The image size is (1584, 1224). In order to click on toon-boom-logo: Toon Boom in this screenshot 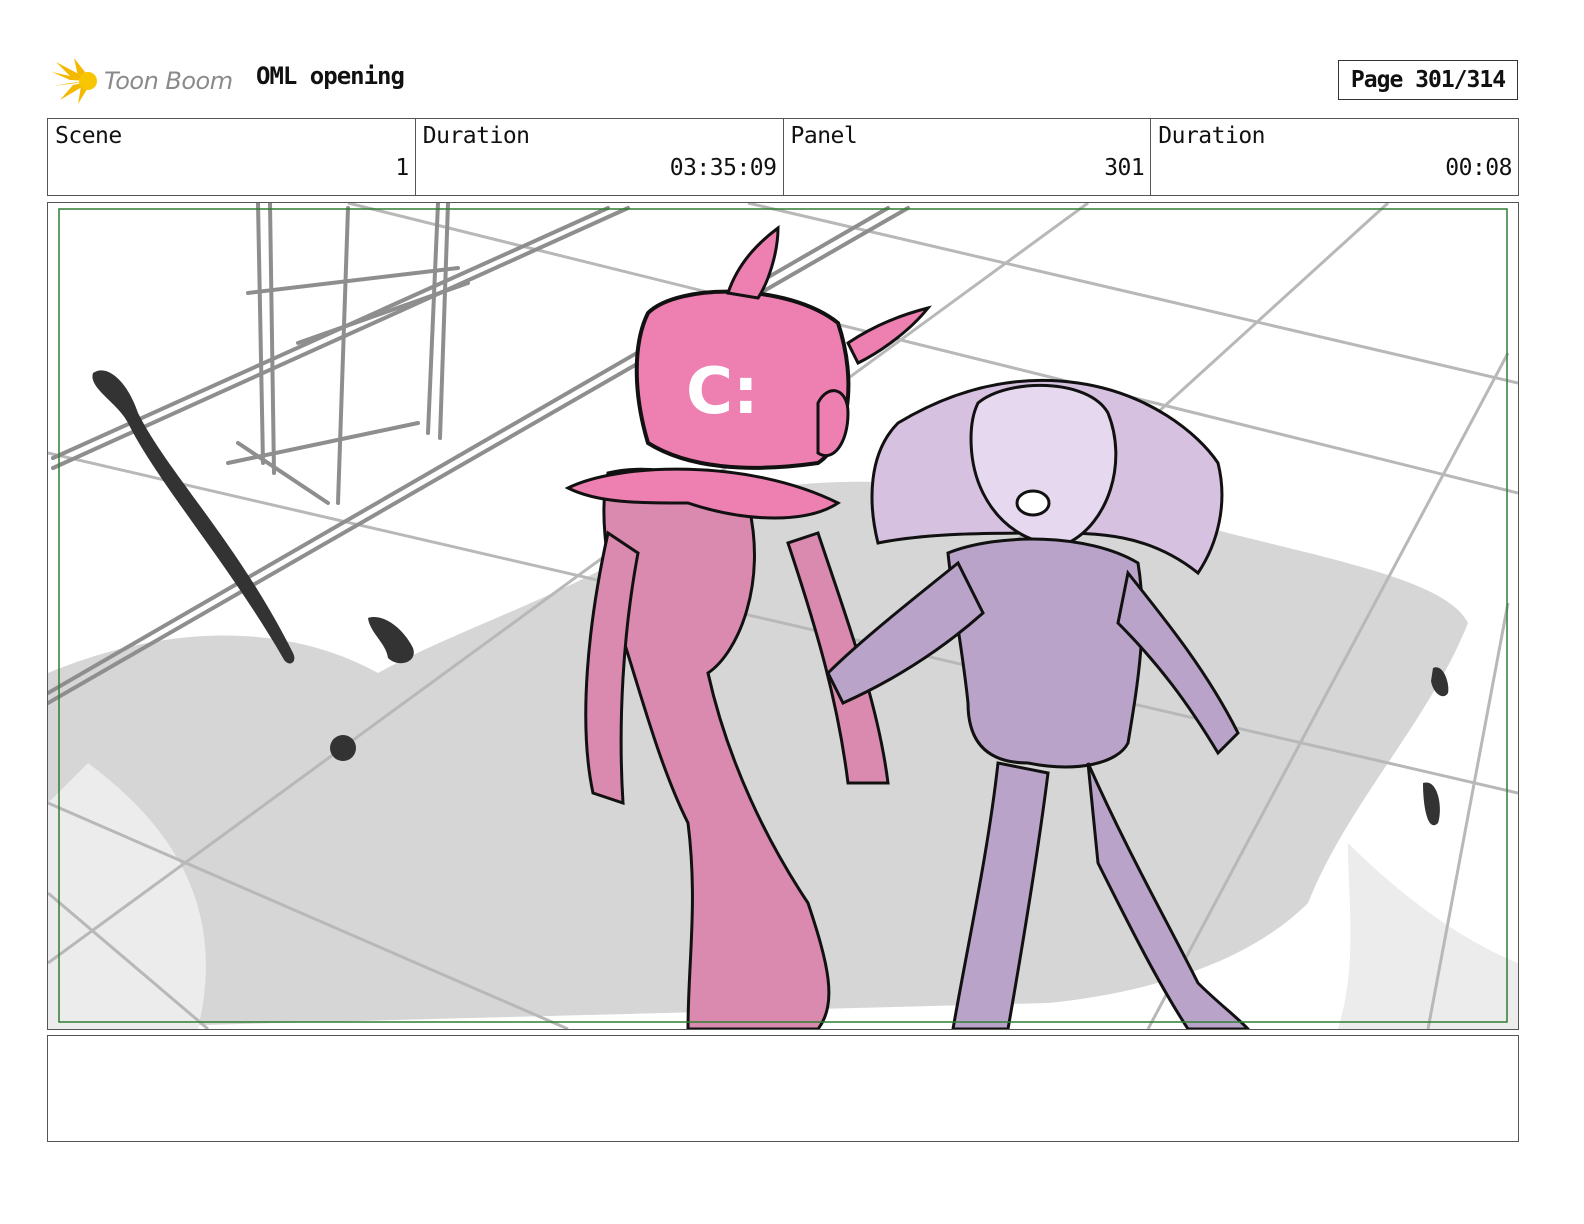, I will do `click(142, 81)`.